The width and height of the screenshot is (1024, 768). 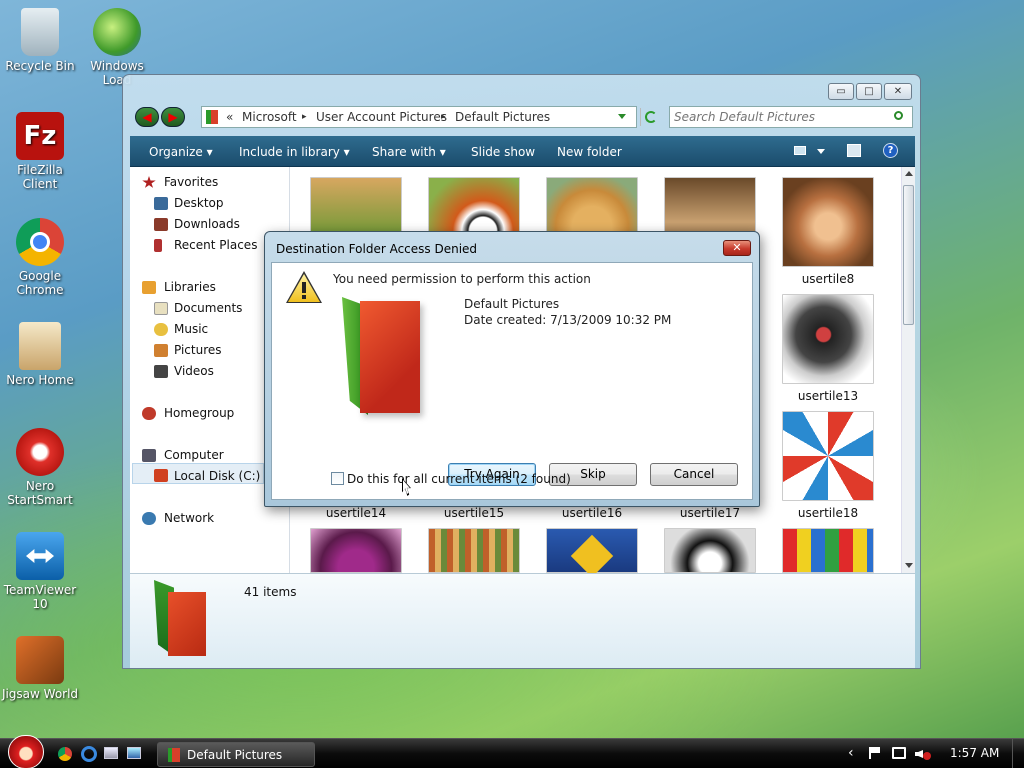 I want to click on thumbnail-label: usertile18, so click(x=828, y=513).